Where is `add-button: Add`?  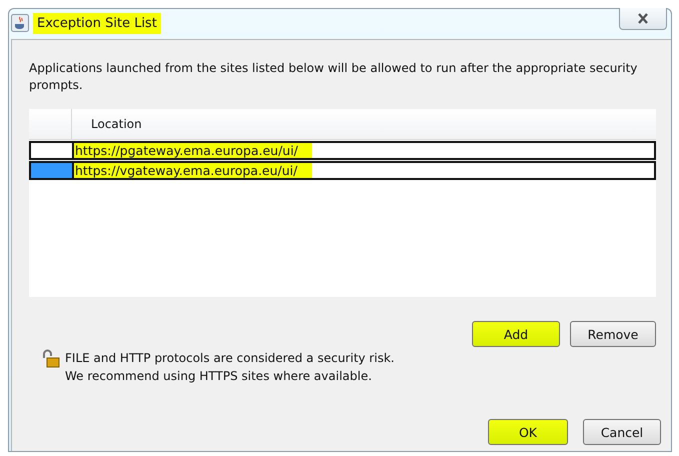
add-button: Add is located at coordinates (516, 334).